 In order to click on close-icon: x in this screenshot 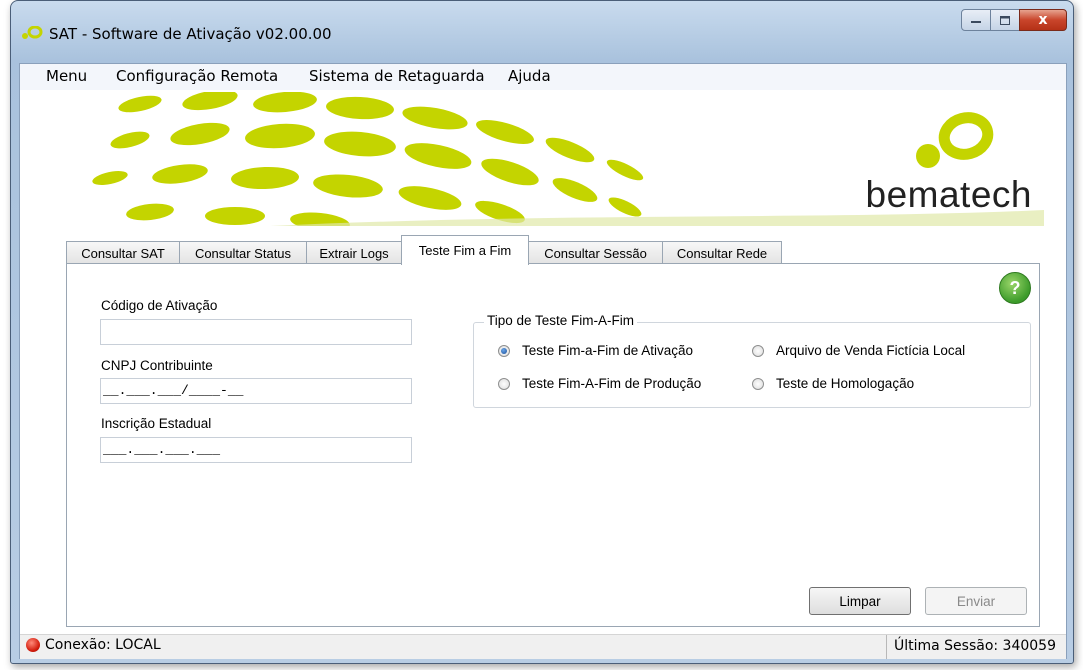, I will do `click(1043, 20)`.